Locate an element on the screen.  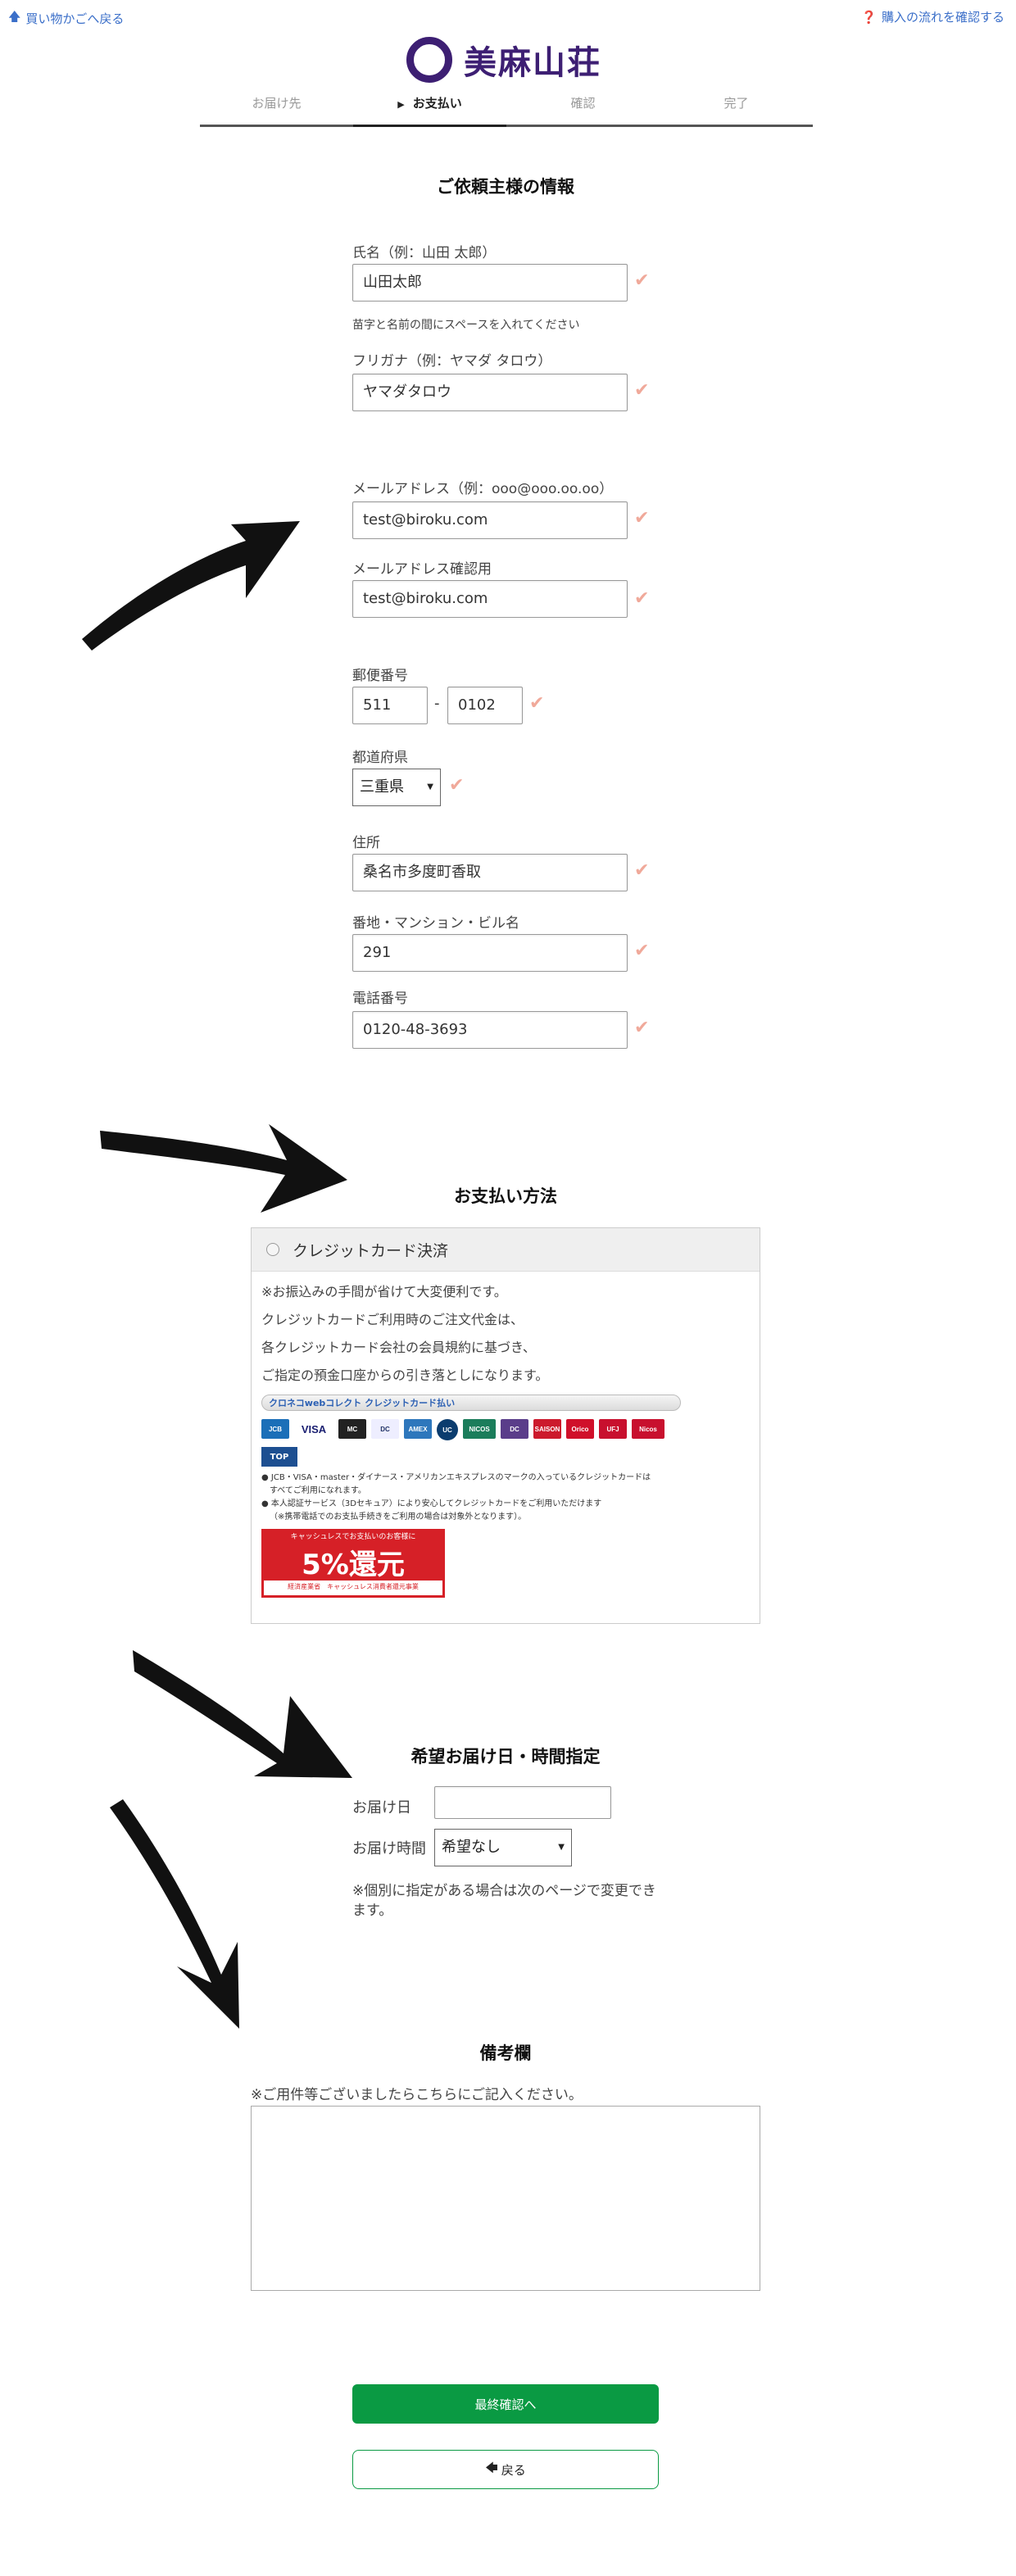
kuroneko-banner: クロネコwebコレクト クレジットカード払い is located at coordinates (471, 1403).